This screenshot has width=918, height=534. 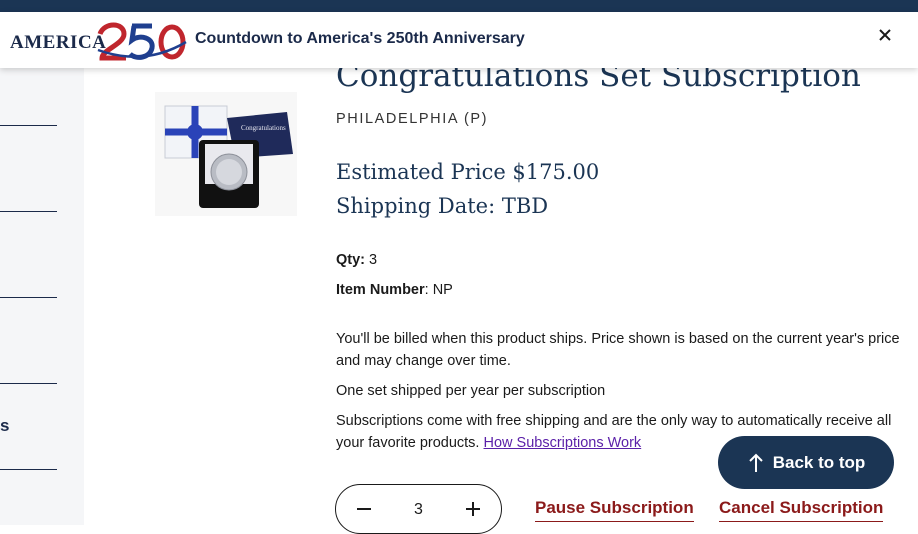 I want to click on close-icon, so click(x=885, y=35).